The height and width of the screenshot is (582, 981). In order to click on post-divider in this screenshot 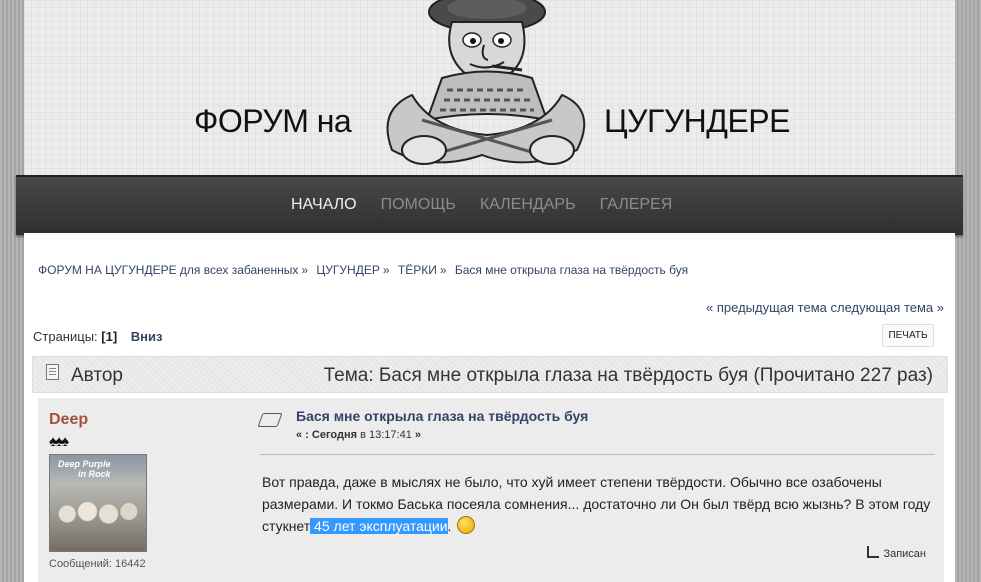, I will do `click(597, 454)`.